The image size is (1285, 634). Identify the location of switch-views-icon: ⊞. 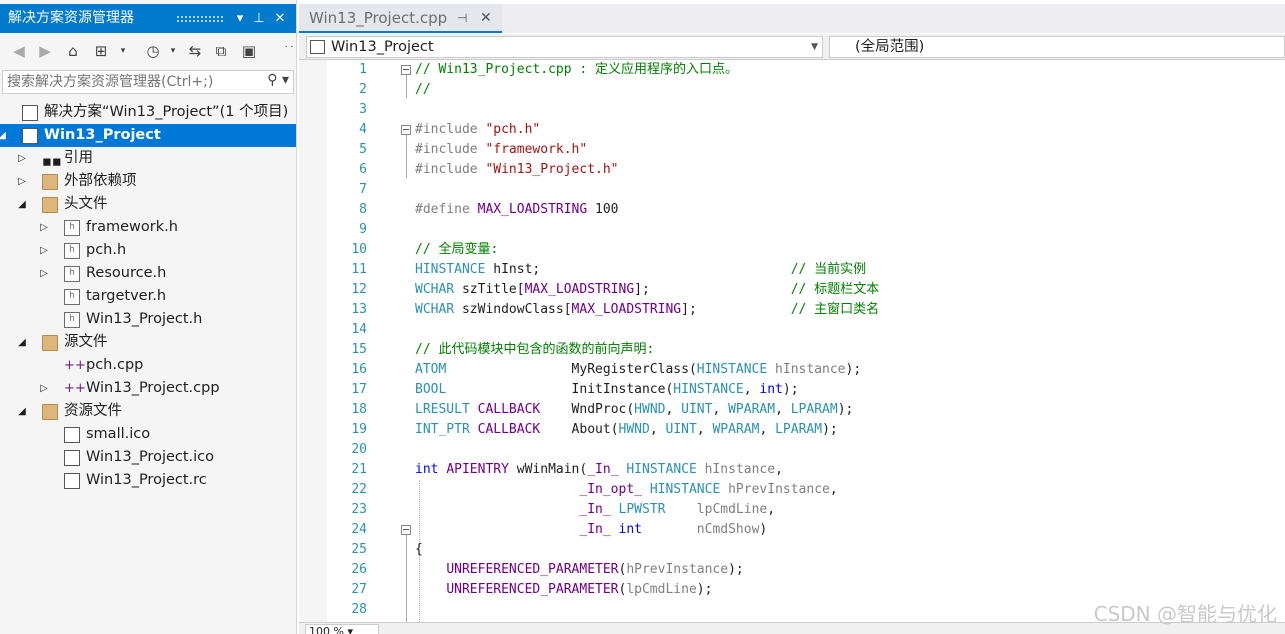
(101, 51).